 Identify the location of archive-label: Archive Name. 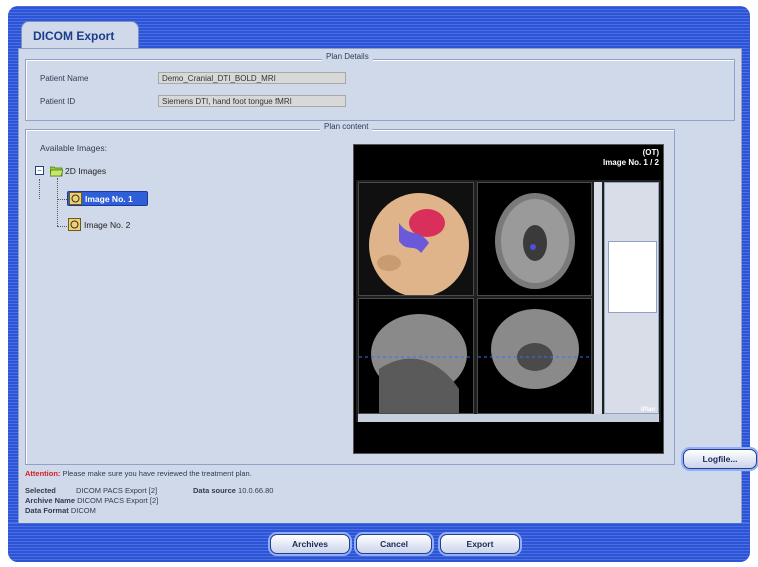
(50, 500).